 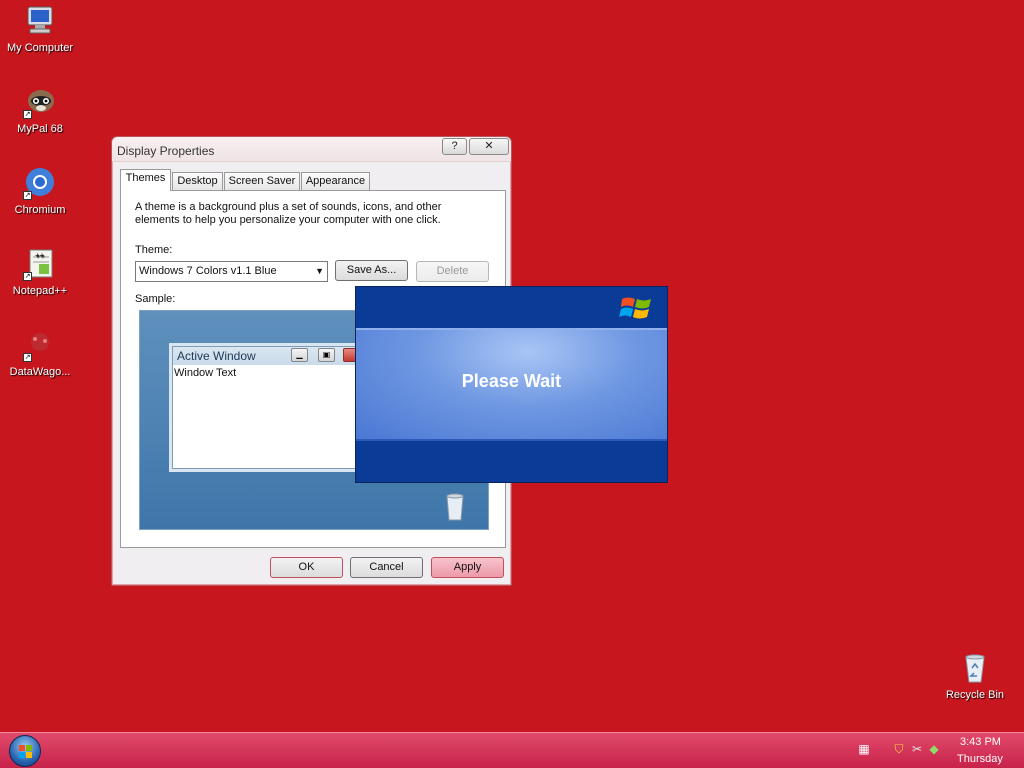 What do you see at coordinates (452, 271) in the screenshot?
I see `delete-button: Delete` at bounding box center [452, 271].